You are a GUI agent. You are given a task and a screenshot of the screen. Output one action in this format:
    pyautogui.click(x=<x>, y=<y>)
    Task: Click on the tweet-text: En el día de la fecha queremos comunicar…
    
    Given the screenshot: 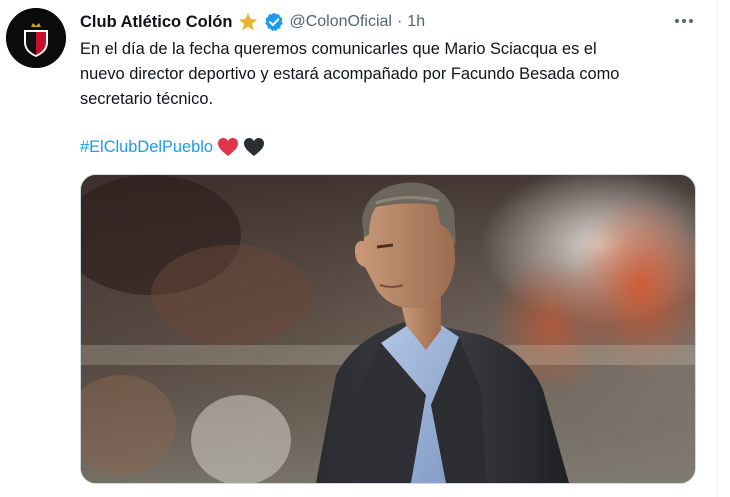 What is the action you would take?
    pyautogui.click(x=387, y=74)
    